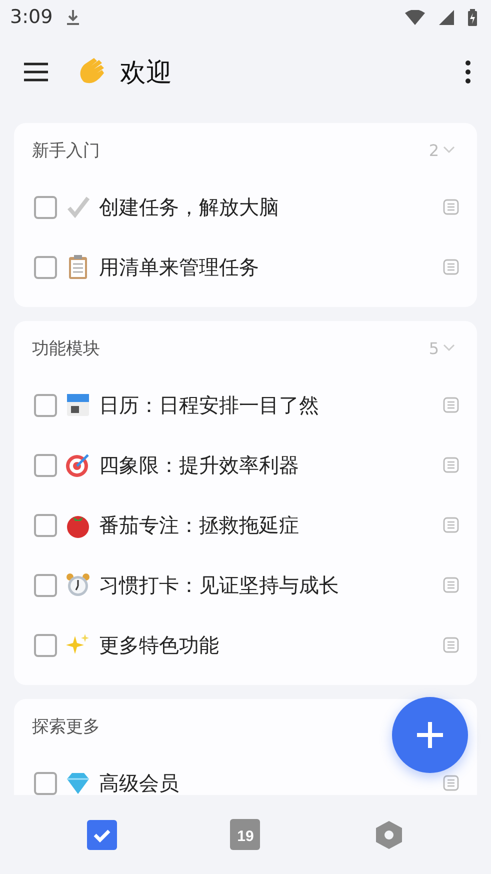 The width and height of the screenshot is (491, 874). What do you see at coordinates (271, 405) in the screenshot?
I see `task-title: 日历：日程安排一目了然` at bounding box center [271, 405].